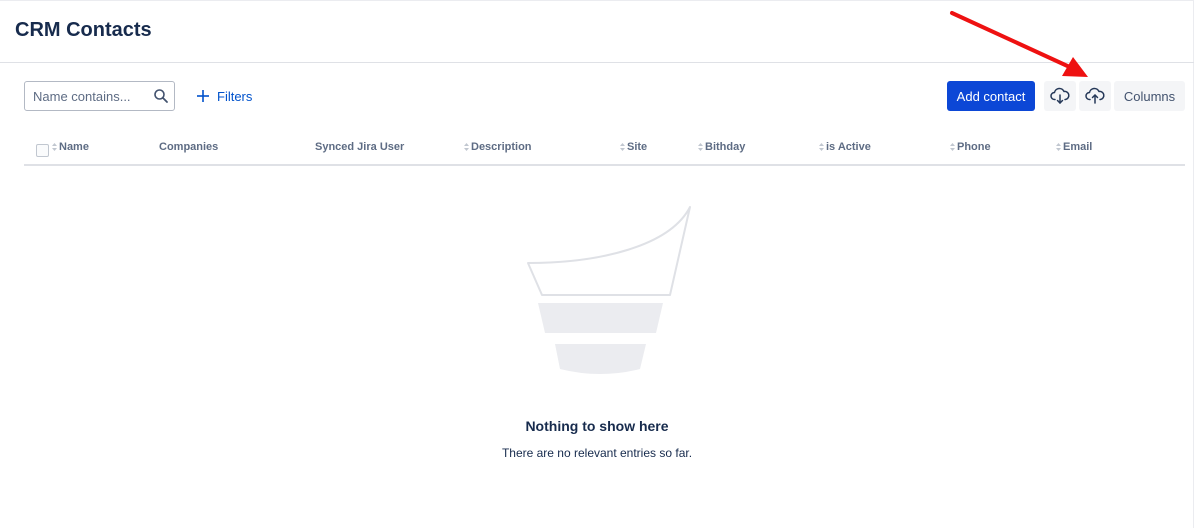  Describe the element at coordinates (1149, 96) in the screenshot. I see `columns-button: Columns` at that location.